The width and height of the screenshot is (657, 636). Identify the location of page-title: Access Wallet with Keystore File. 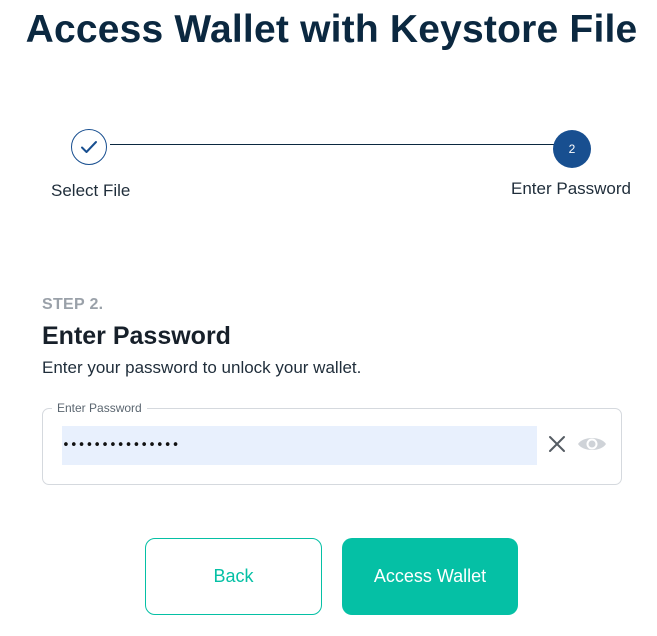
(331, 29).